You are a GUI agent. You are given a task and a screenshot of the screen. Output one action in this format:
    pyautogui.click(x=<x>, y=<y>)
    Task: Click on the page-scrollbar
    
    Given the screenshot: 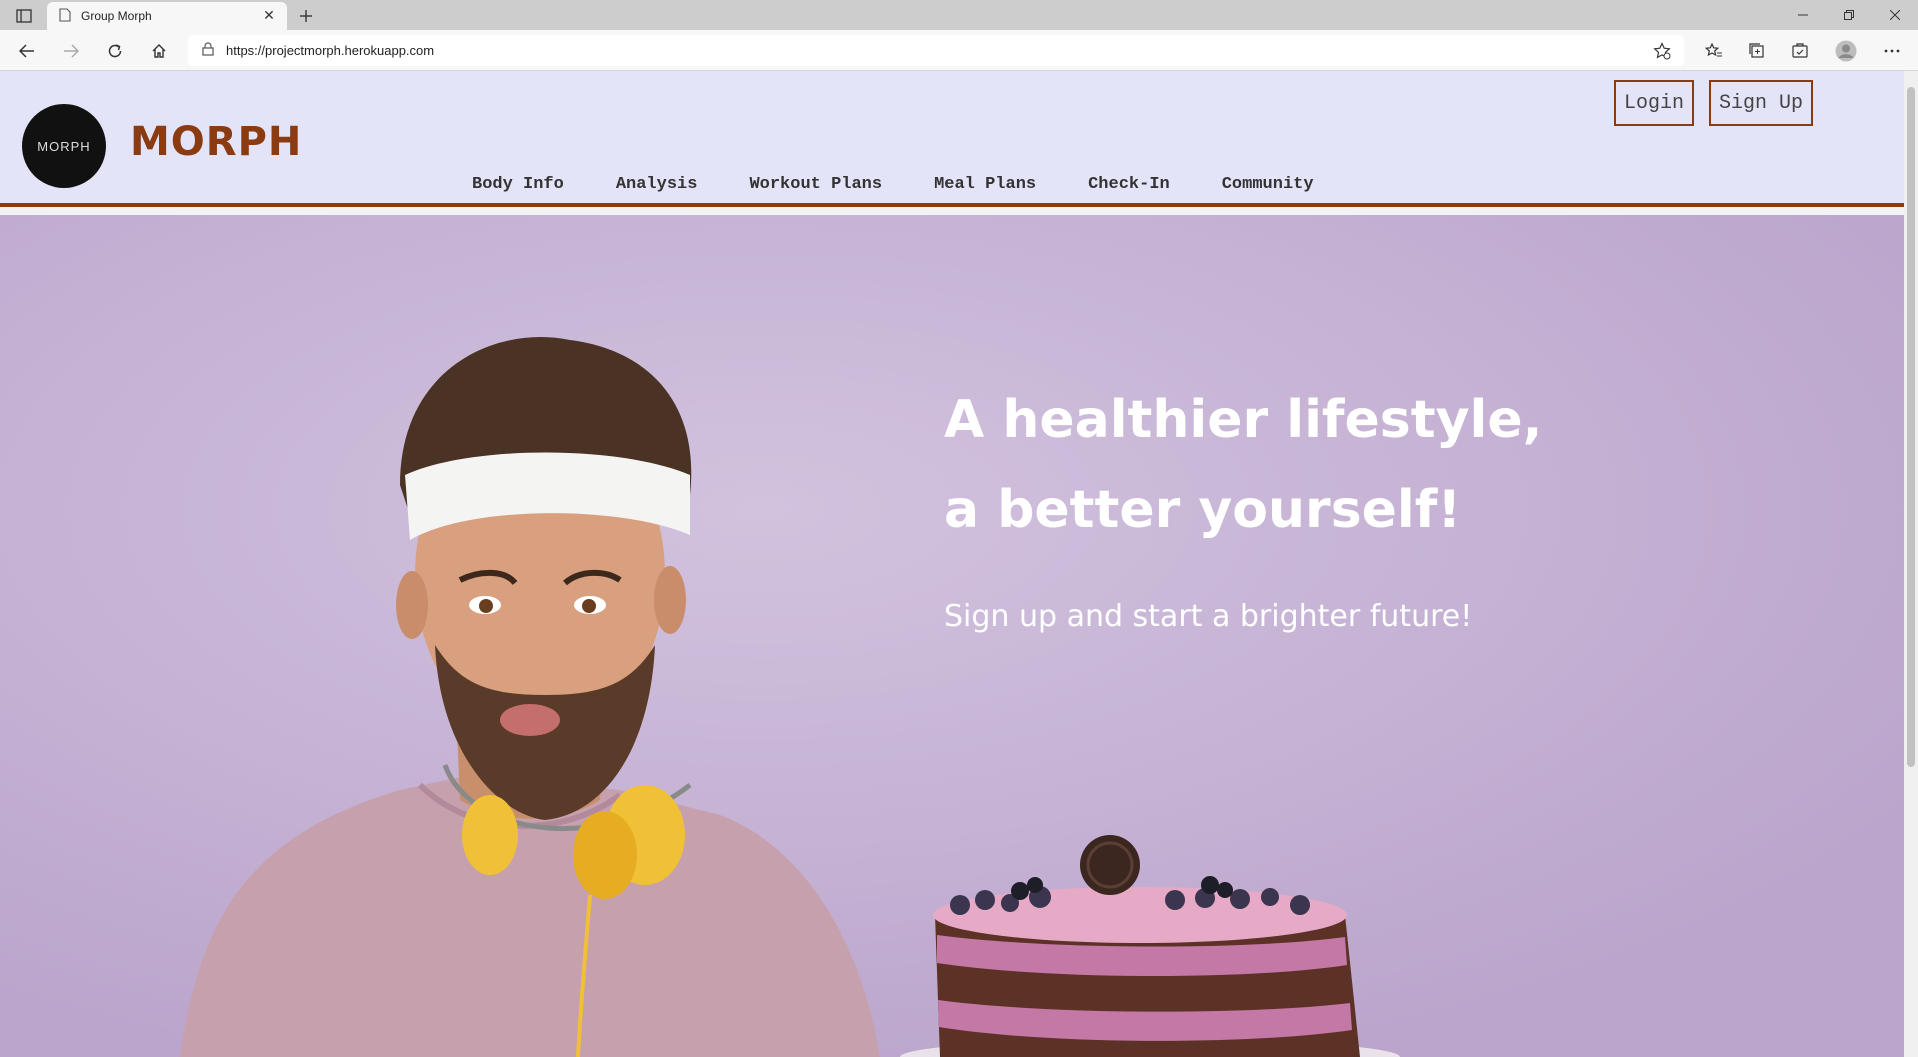 What is the action you would take?
    pyautogui.click(x=1911, y=564)
    